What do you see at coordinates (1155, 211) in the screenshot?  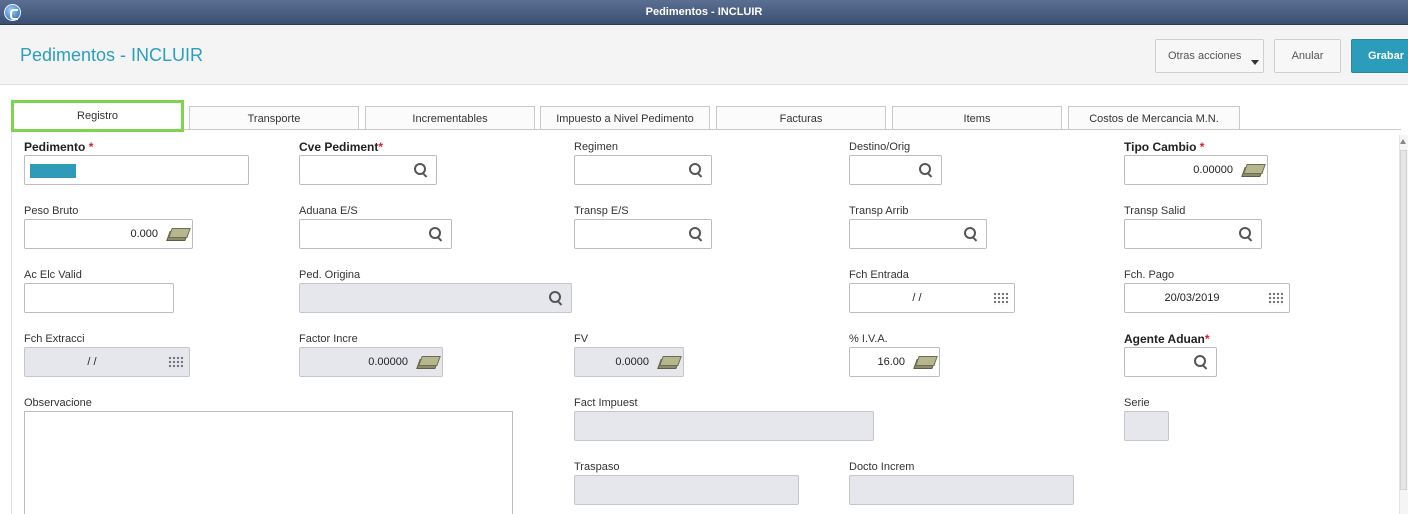 I see `transp-salid-label: Transp Salid` at bounding box center [1155, 211].